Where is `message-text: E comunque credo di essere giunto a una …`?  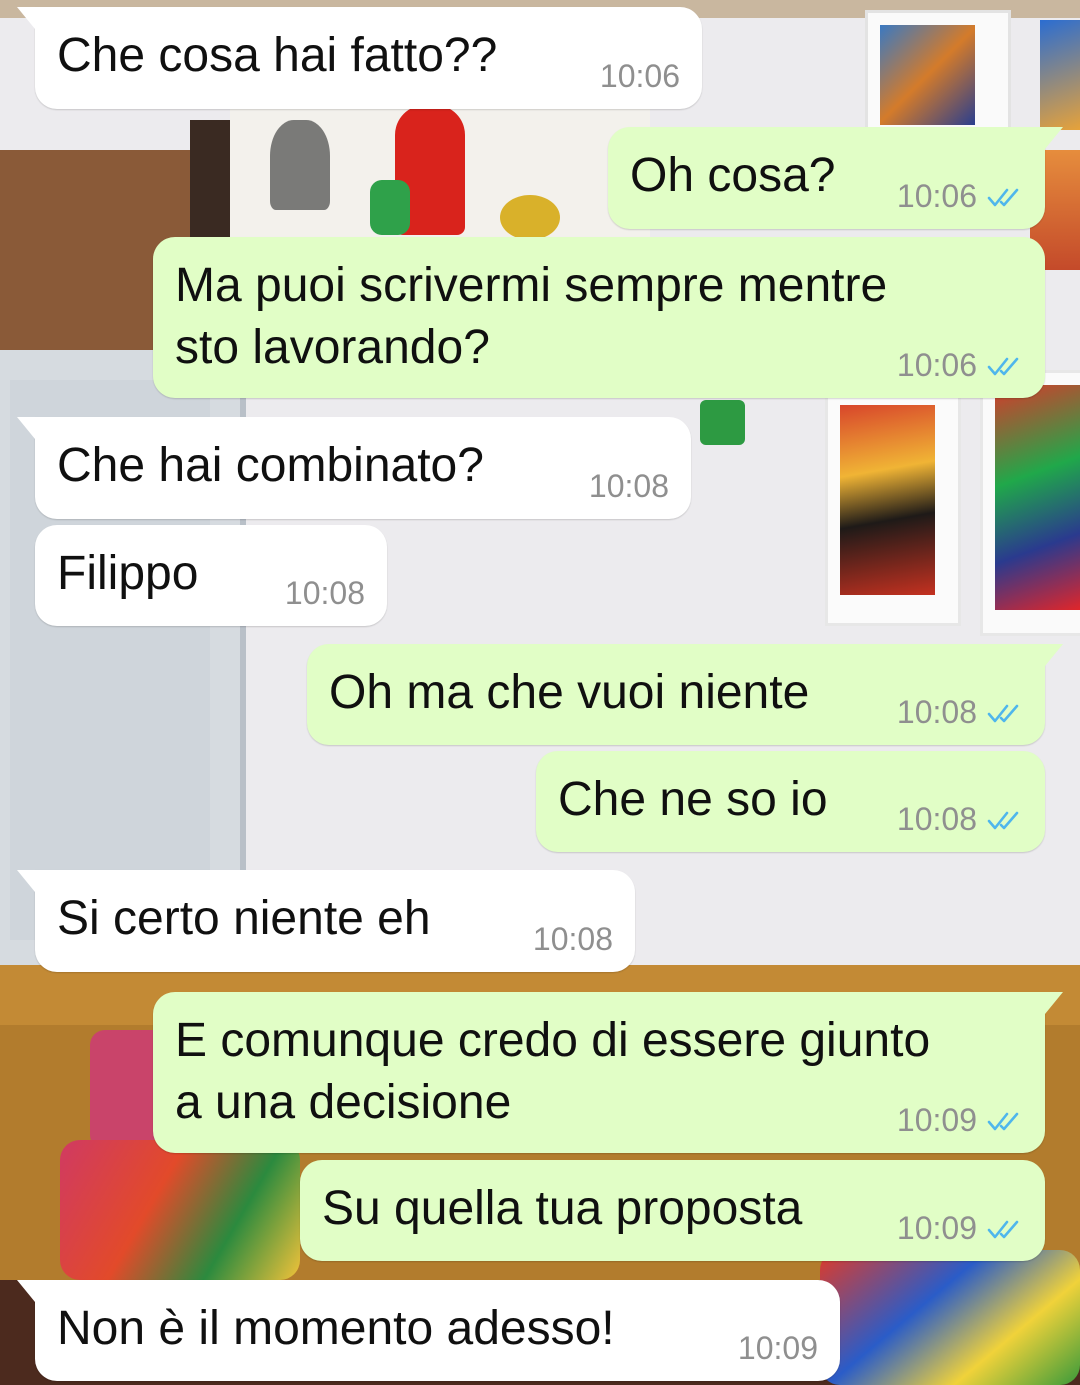
message-text: E comunque credo di essere giunto a una … is located at coordinates (553, 1071).